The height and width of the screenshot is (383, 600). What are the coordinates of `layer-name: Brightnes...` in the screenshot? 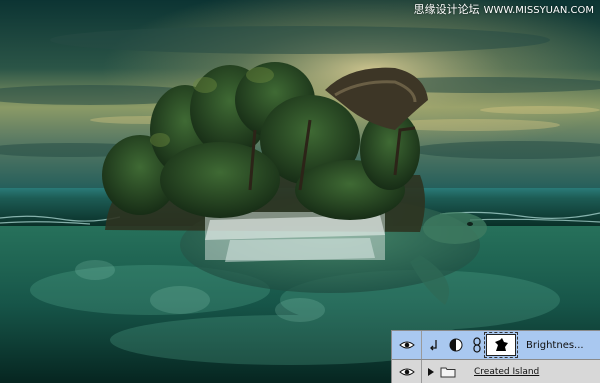 It's located at (555, 345).